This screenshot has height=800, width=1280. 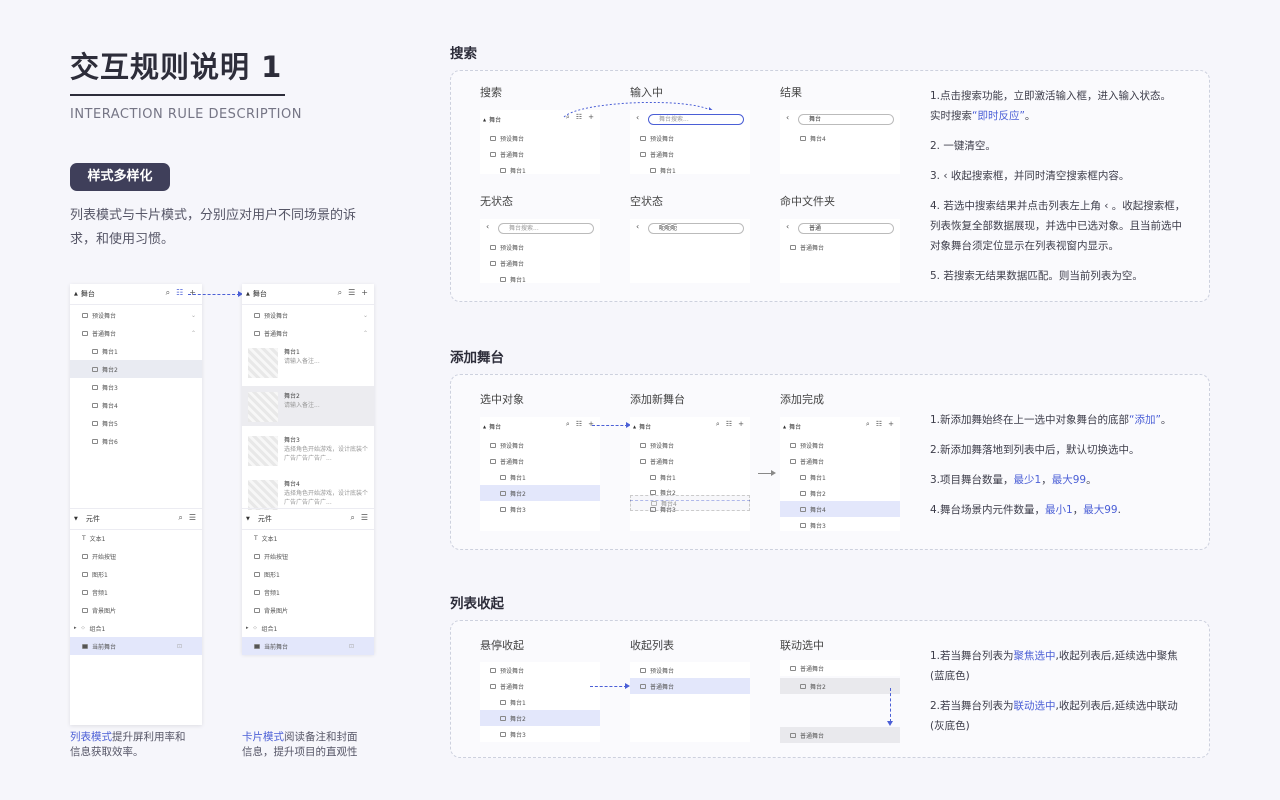 What do you see at coordinates (646, 201) in the screenshot?
I see `state-label: 空状态` at bounding box center [646, 201].